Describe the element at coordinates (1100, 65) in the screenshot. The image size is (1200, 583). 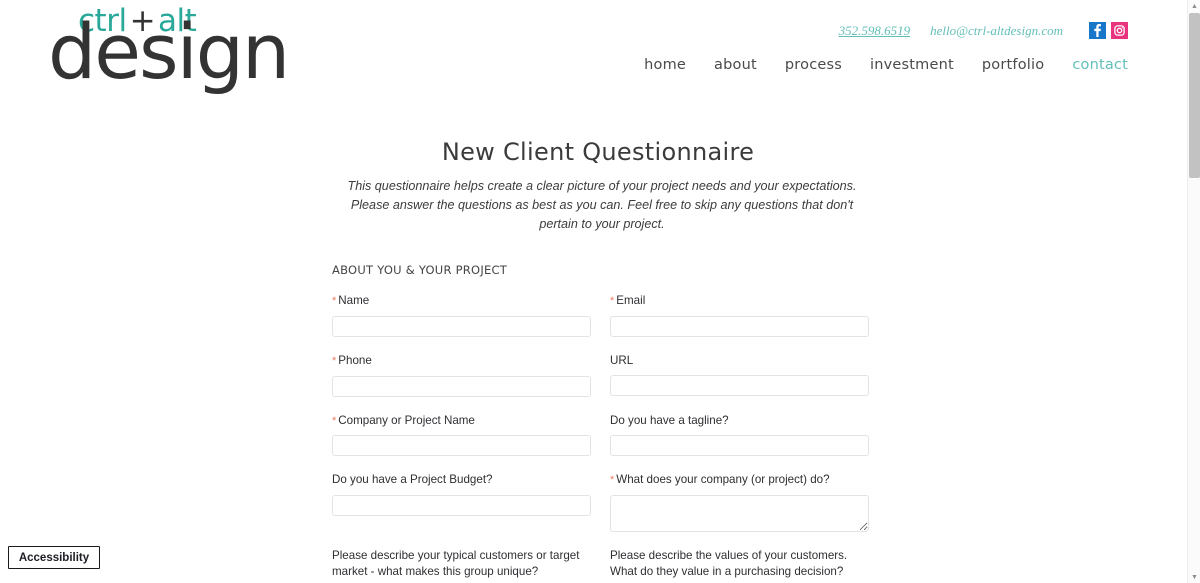
I see `nav-item-contact: contact` at that location.